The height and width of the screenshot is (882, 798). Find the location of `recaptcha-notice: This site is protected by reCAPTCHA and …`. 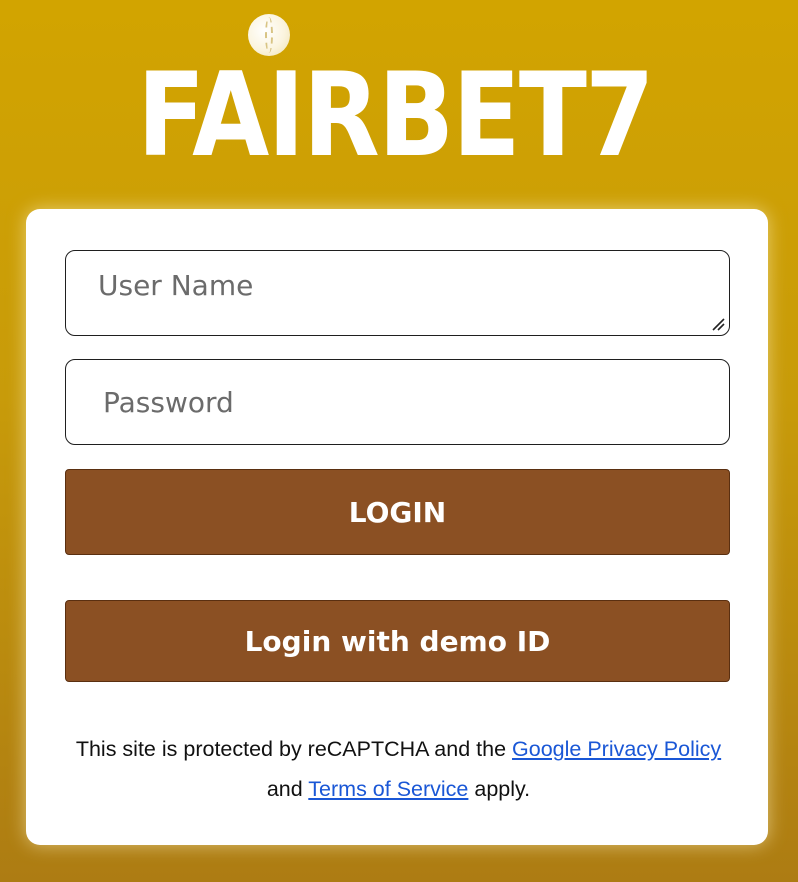

recaptcha-notice: This site is protected by reCAPTCHA and … is located at coordinates (398, 769).